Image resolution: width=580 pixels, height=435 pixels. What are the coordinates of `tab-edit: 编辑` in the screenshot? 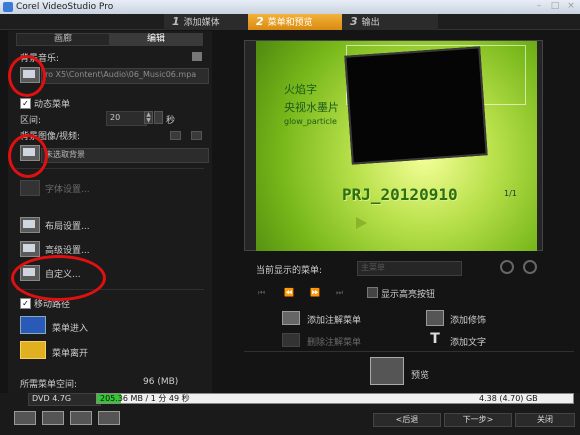 It's located at (156, 39).